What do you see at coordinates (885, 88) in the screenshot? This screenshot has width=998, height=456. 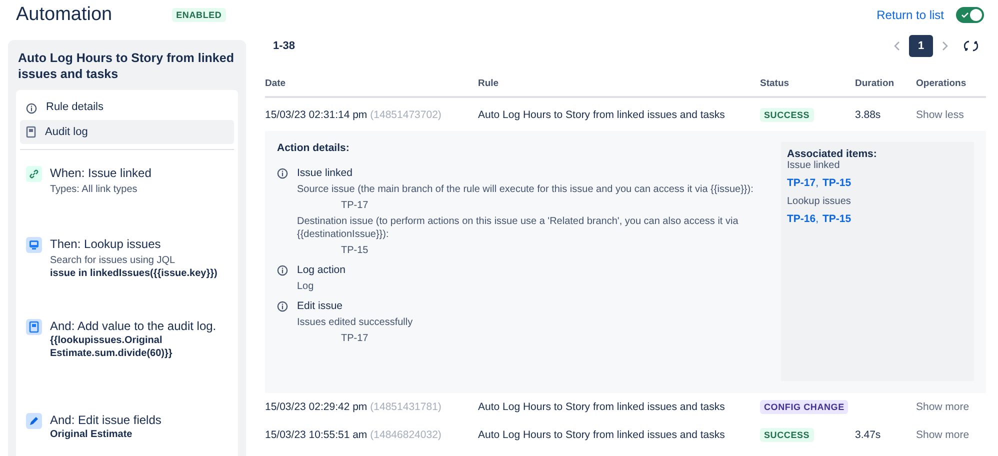 I see `column-header: Duration` at bounding box center [885, 88].